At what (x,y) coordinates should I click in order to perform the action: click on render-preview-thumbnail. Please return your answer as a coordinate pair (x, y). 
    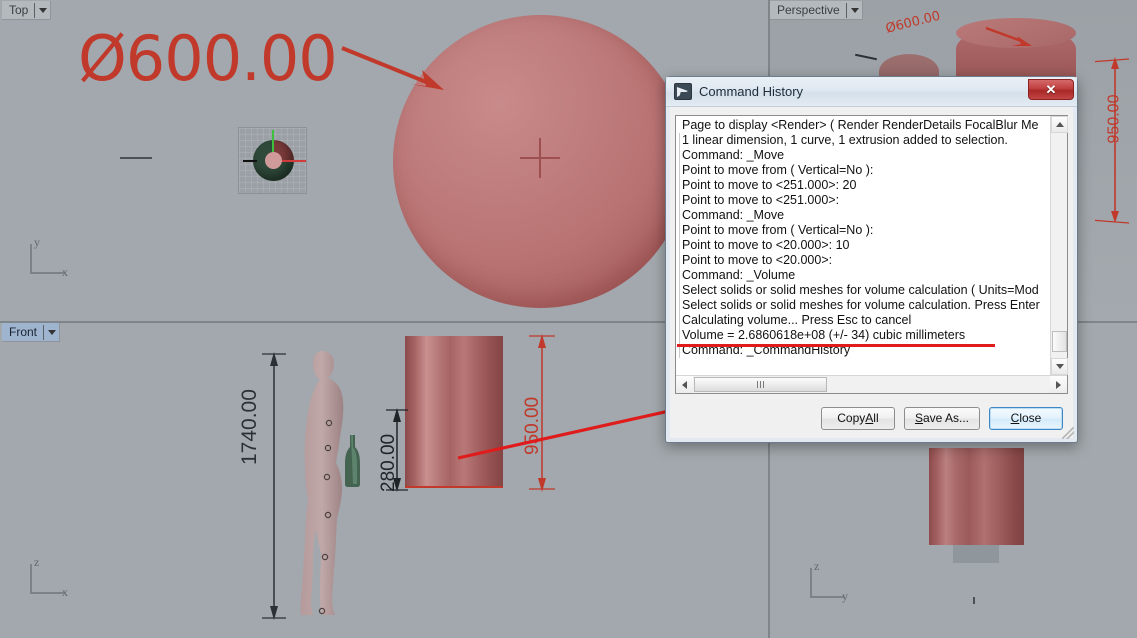
    Looking at the image, I should click on (272, 160).